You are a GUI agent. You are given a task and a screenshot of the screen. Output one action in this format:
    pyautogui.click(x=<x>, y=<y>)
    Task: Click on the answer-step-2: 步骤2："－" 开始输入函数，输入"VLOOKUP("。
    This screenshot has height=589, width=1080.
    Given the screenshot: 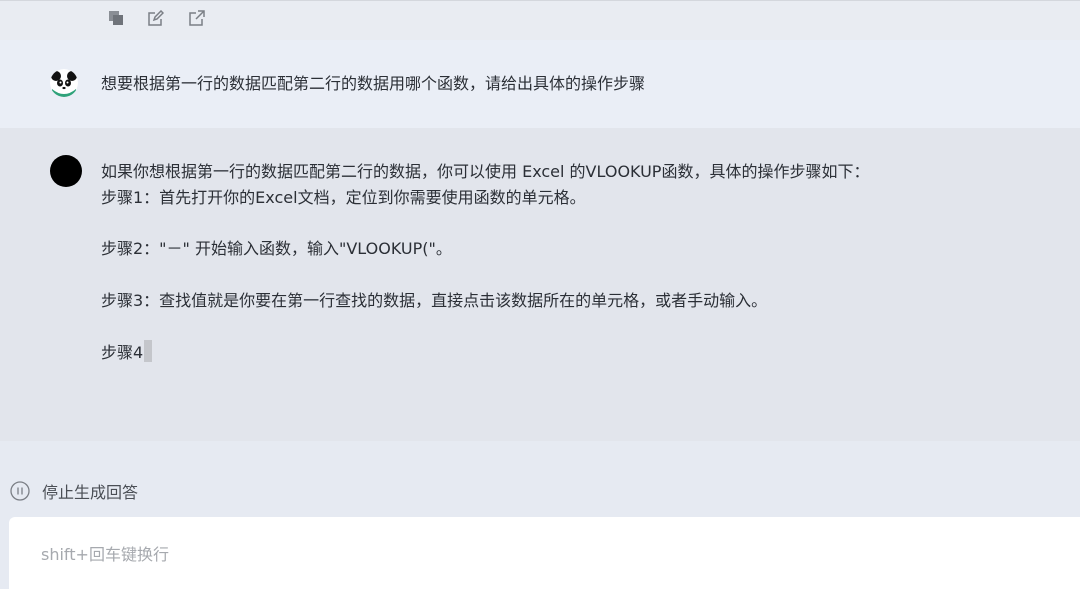 What is the action you would take?
    pyautogui.click(x=276, y=248)
    